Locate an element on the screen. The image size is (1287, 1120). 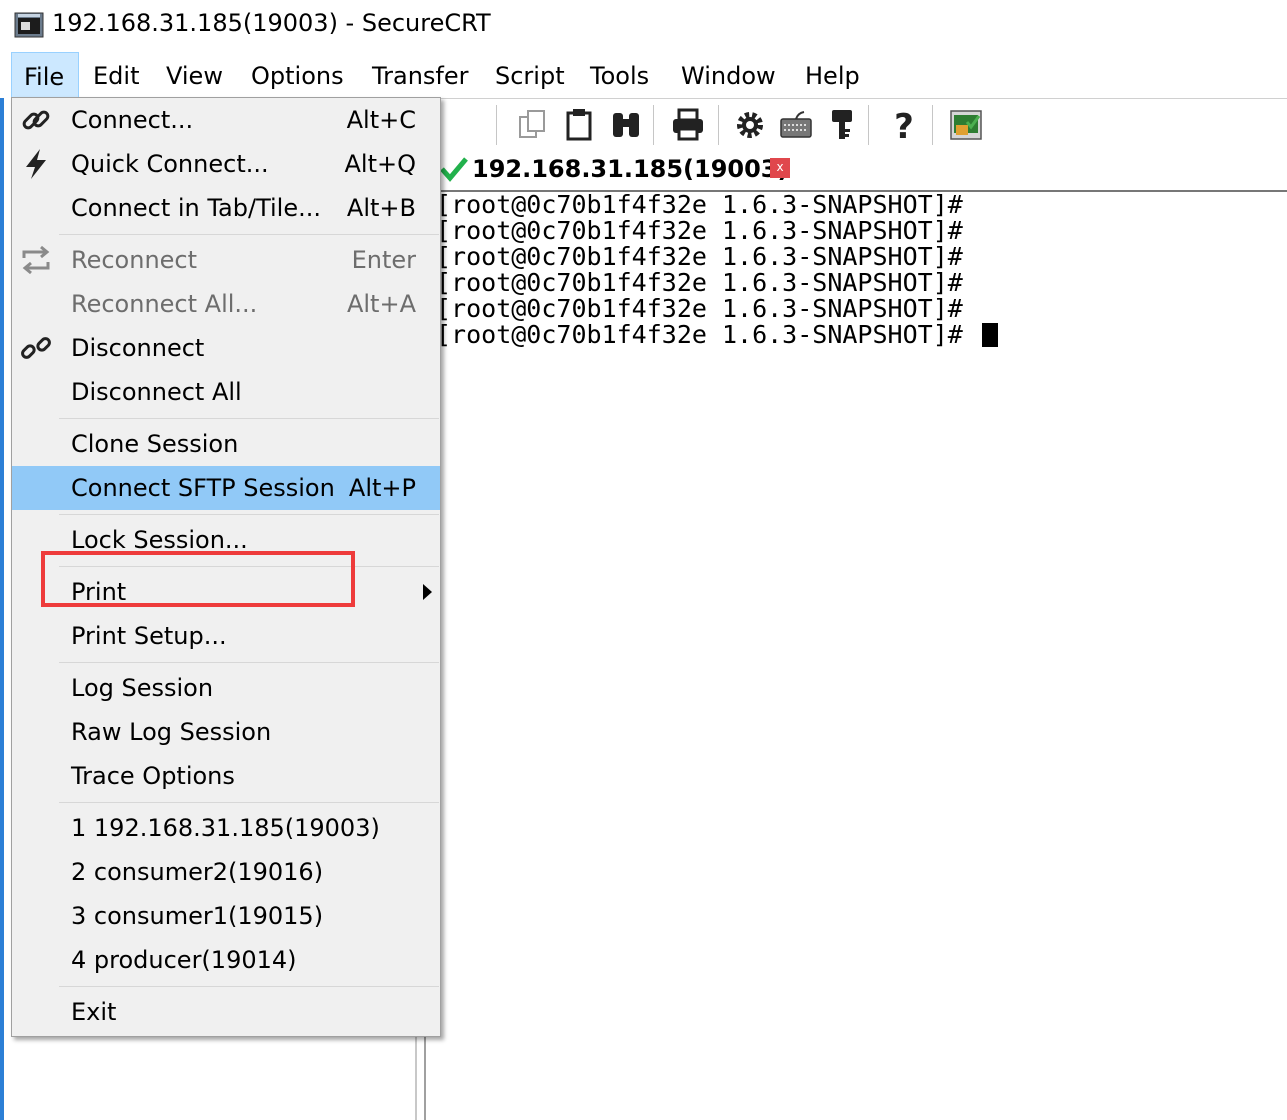
tab-close-icon: x is located at coordinates (780, 168).